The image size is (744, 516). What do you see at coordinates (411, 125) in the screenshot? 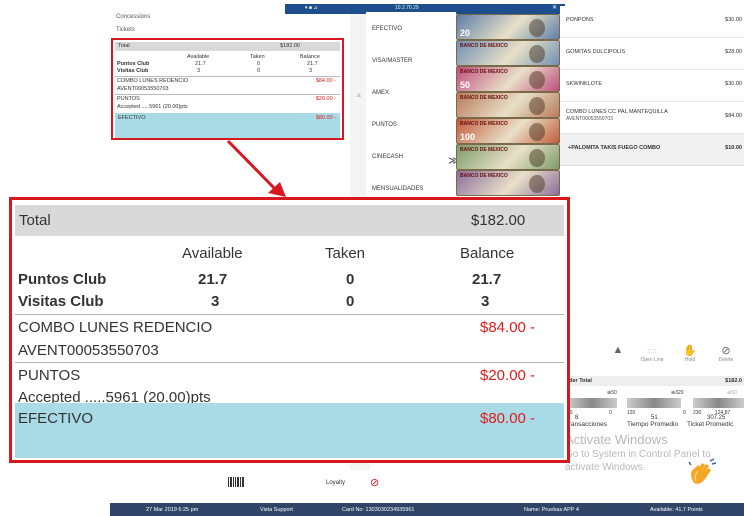
I see `pay-puntos: PUNTOS` at bounding box center [411, 125].